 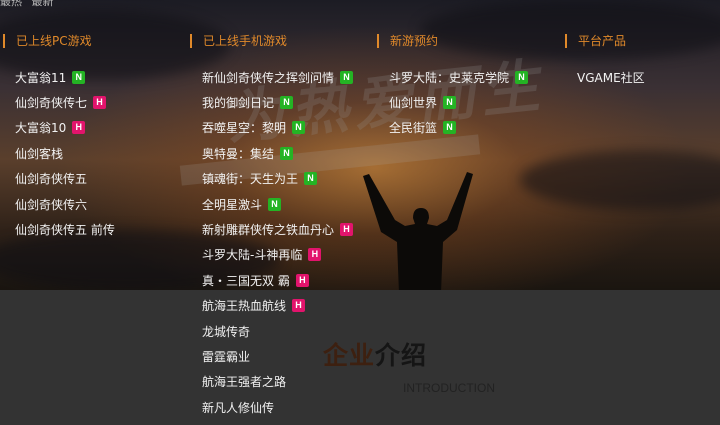 What do you see at coordinates (244, 128) in the screenshot?
I see `game-link-label: 吞噬星空：黎明` at bounding box center [244, 128].